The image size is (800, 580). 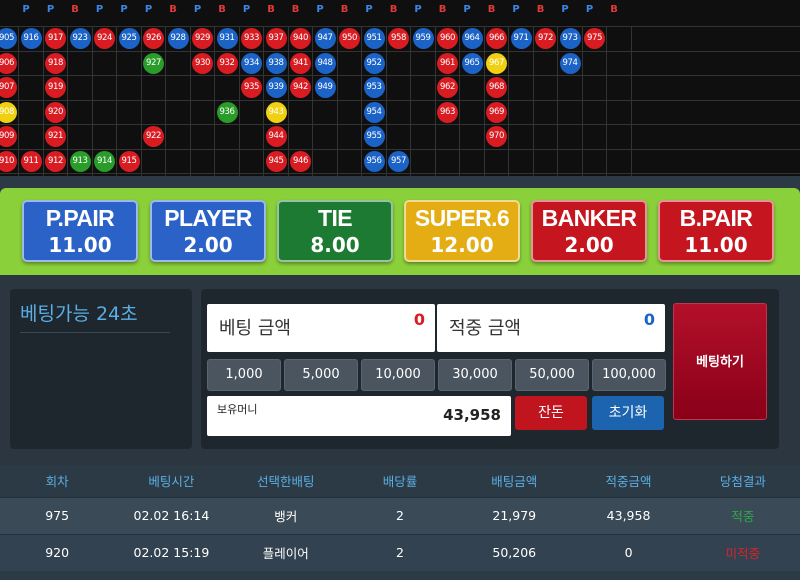 I want to click on chip-button: 50,000, so click(x=552, y=375).